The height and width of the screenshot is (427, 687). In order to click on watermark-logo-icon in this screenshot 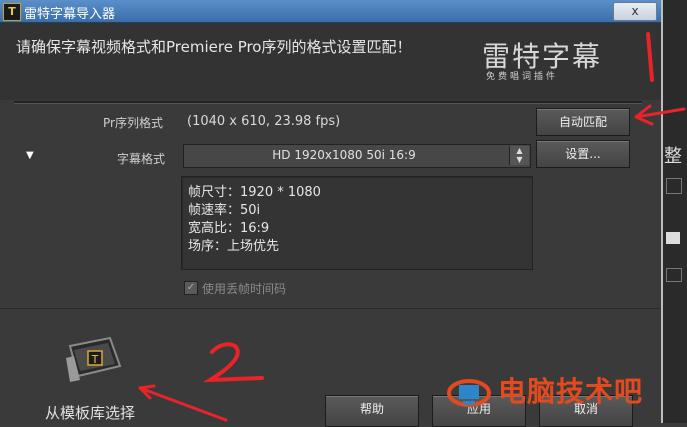, I will do `click(469, 393)`.